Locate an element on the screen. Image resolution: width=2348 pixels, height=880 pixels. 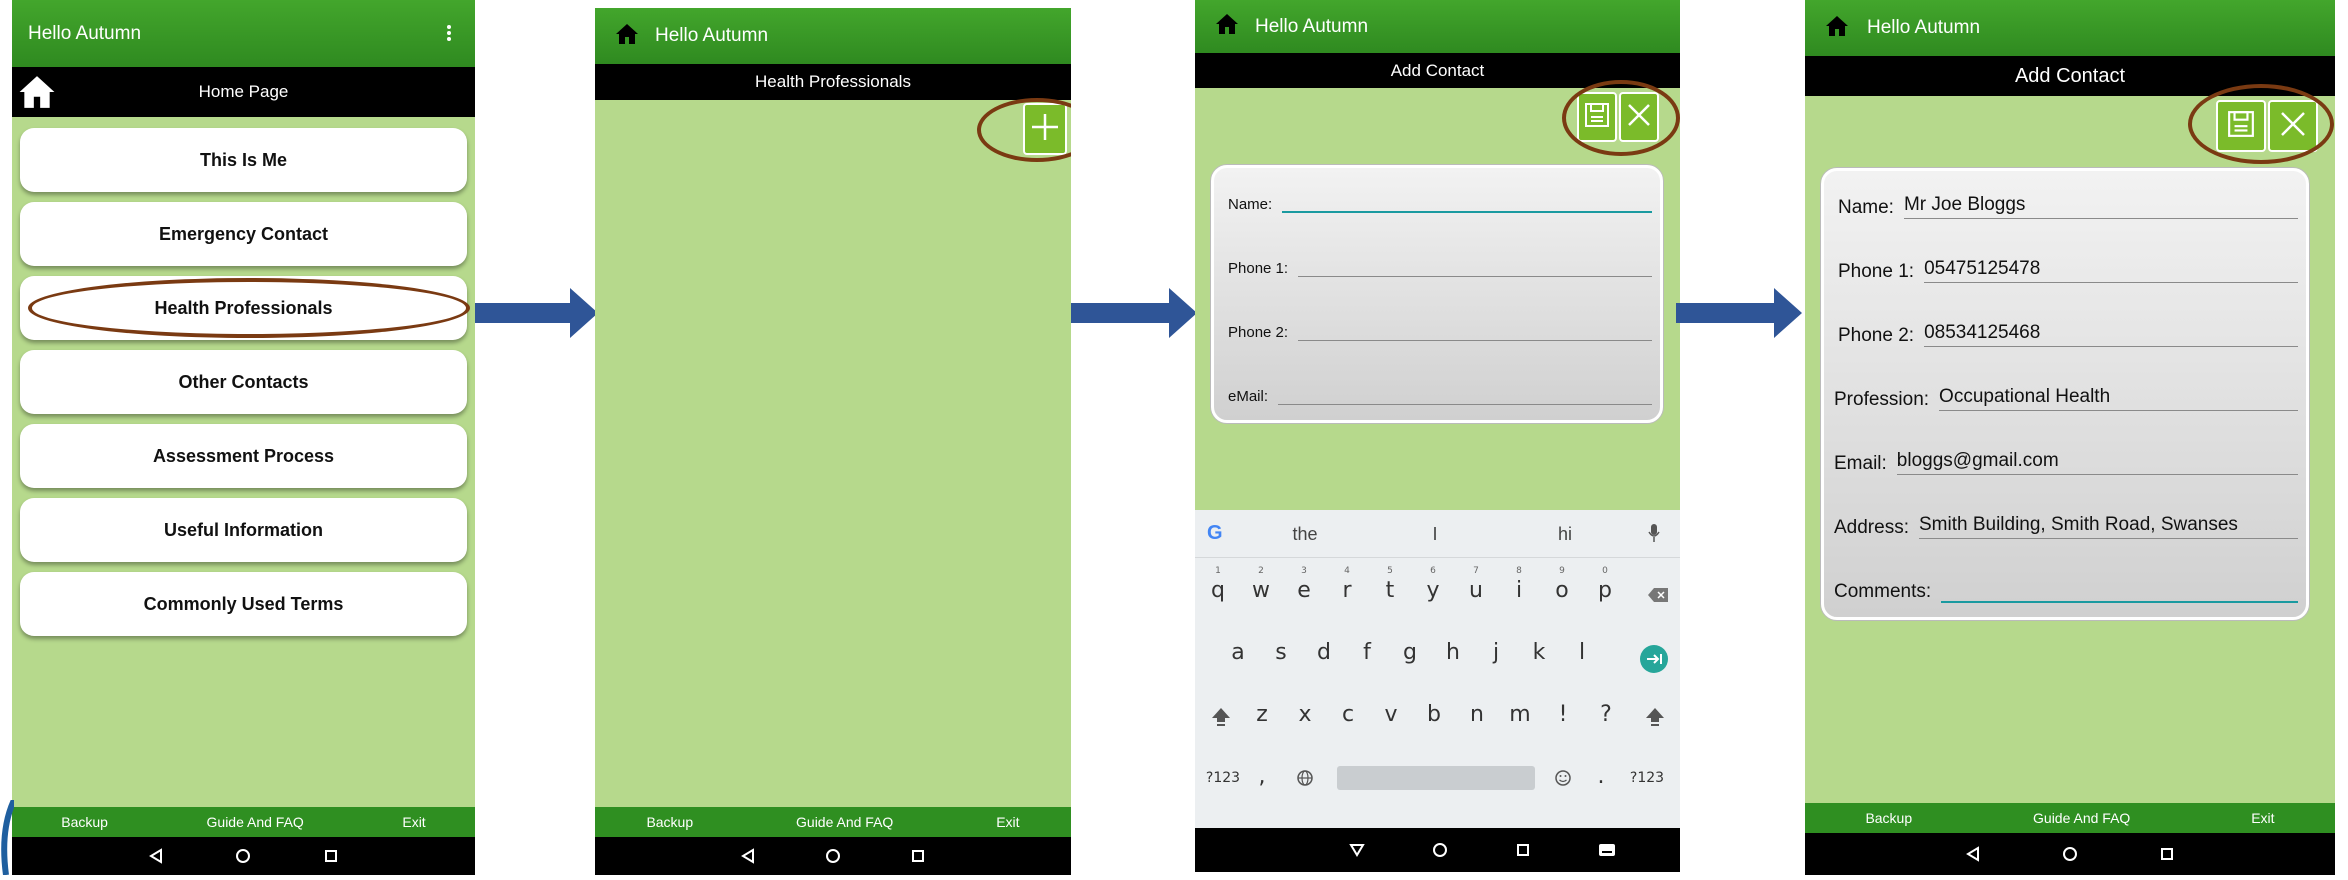
profession-input: Occupational Health is located at coordinates (2118, 398).